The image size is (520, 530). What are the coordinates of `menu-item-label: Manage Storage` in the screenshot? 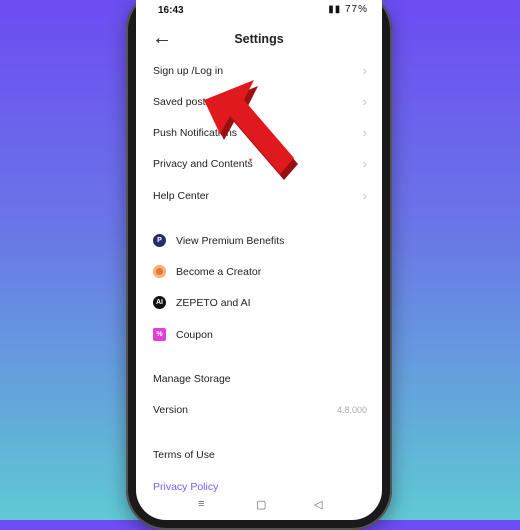 It's located at (192, 379).